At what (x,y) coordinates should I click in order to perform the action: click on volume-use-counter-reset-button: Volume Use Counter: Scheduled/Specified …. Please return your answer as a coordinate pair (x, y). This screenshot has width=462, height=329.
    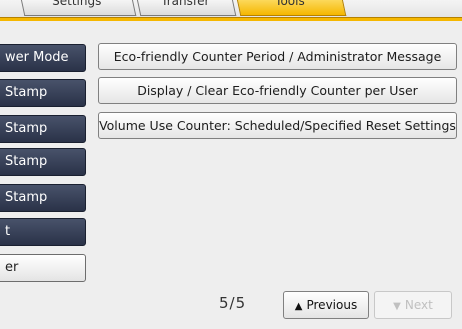
    Looking at the image, I should click on (277, 125).